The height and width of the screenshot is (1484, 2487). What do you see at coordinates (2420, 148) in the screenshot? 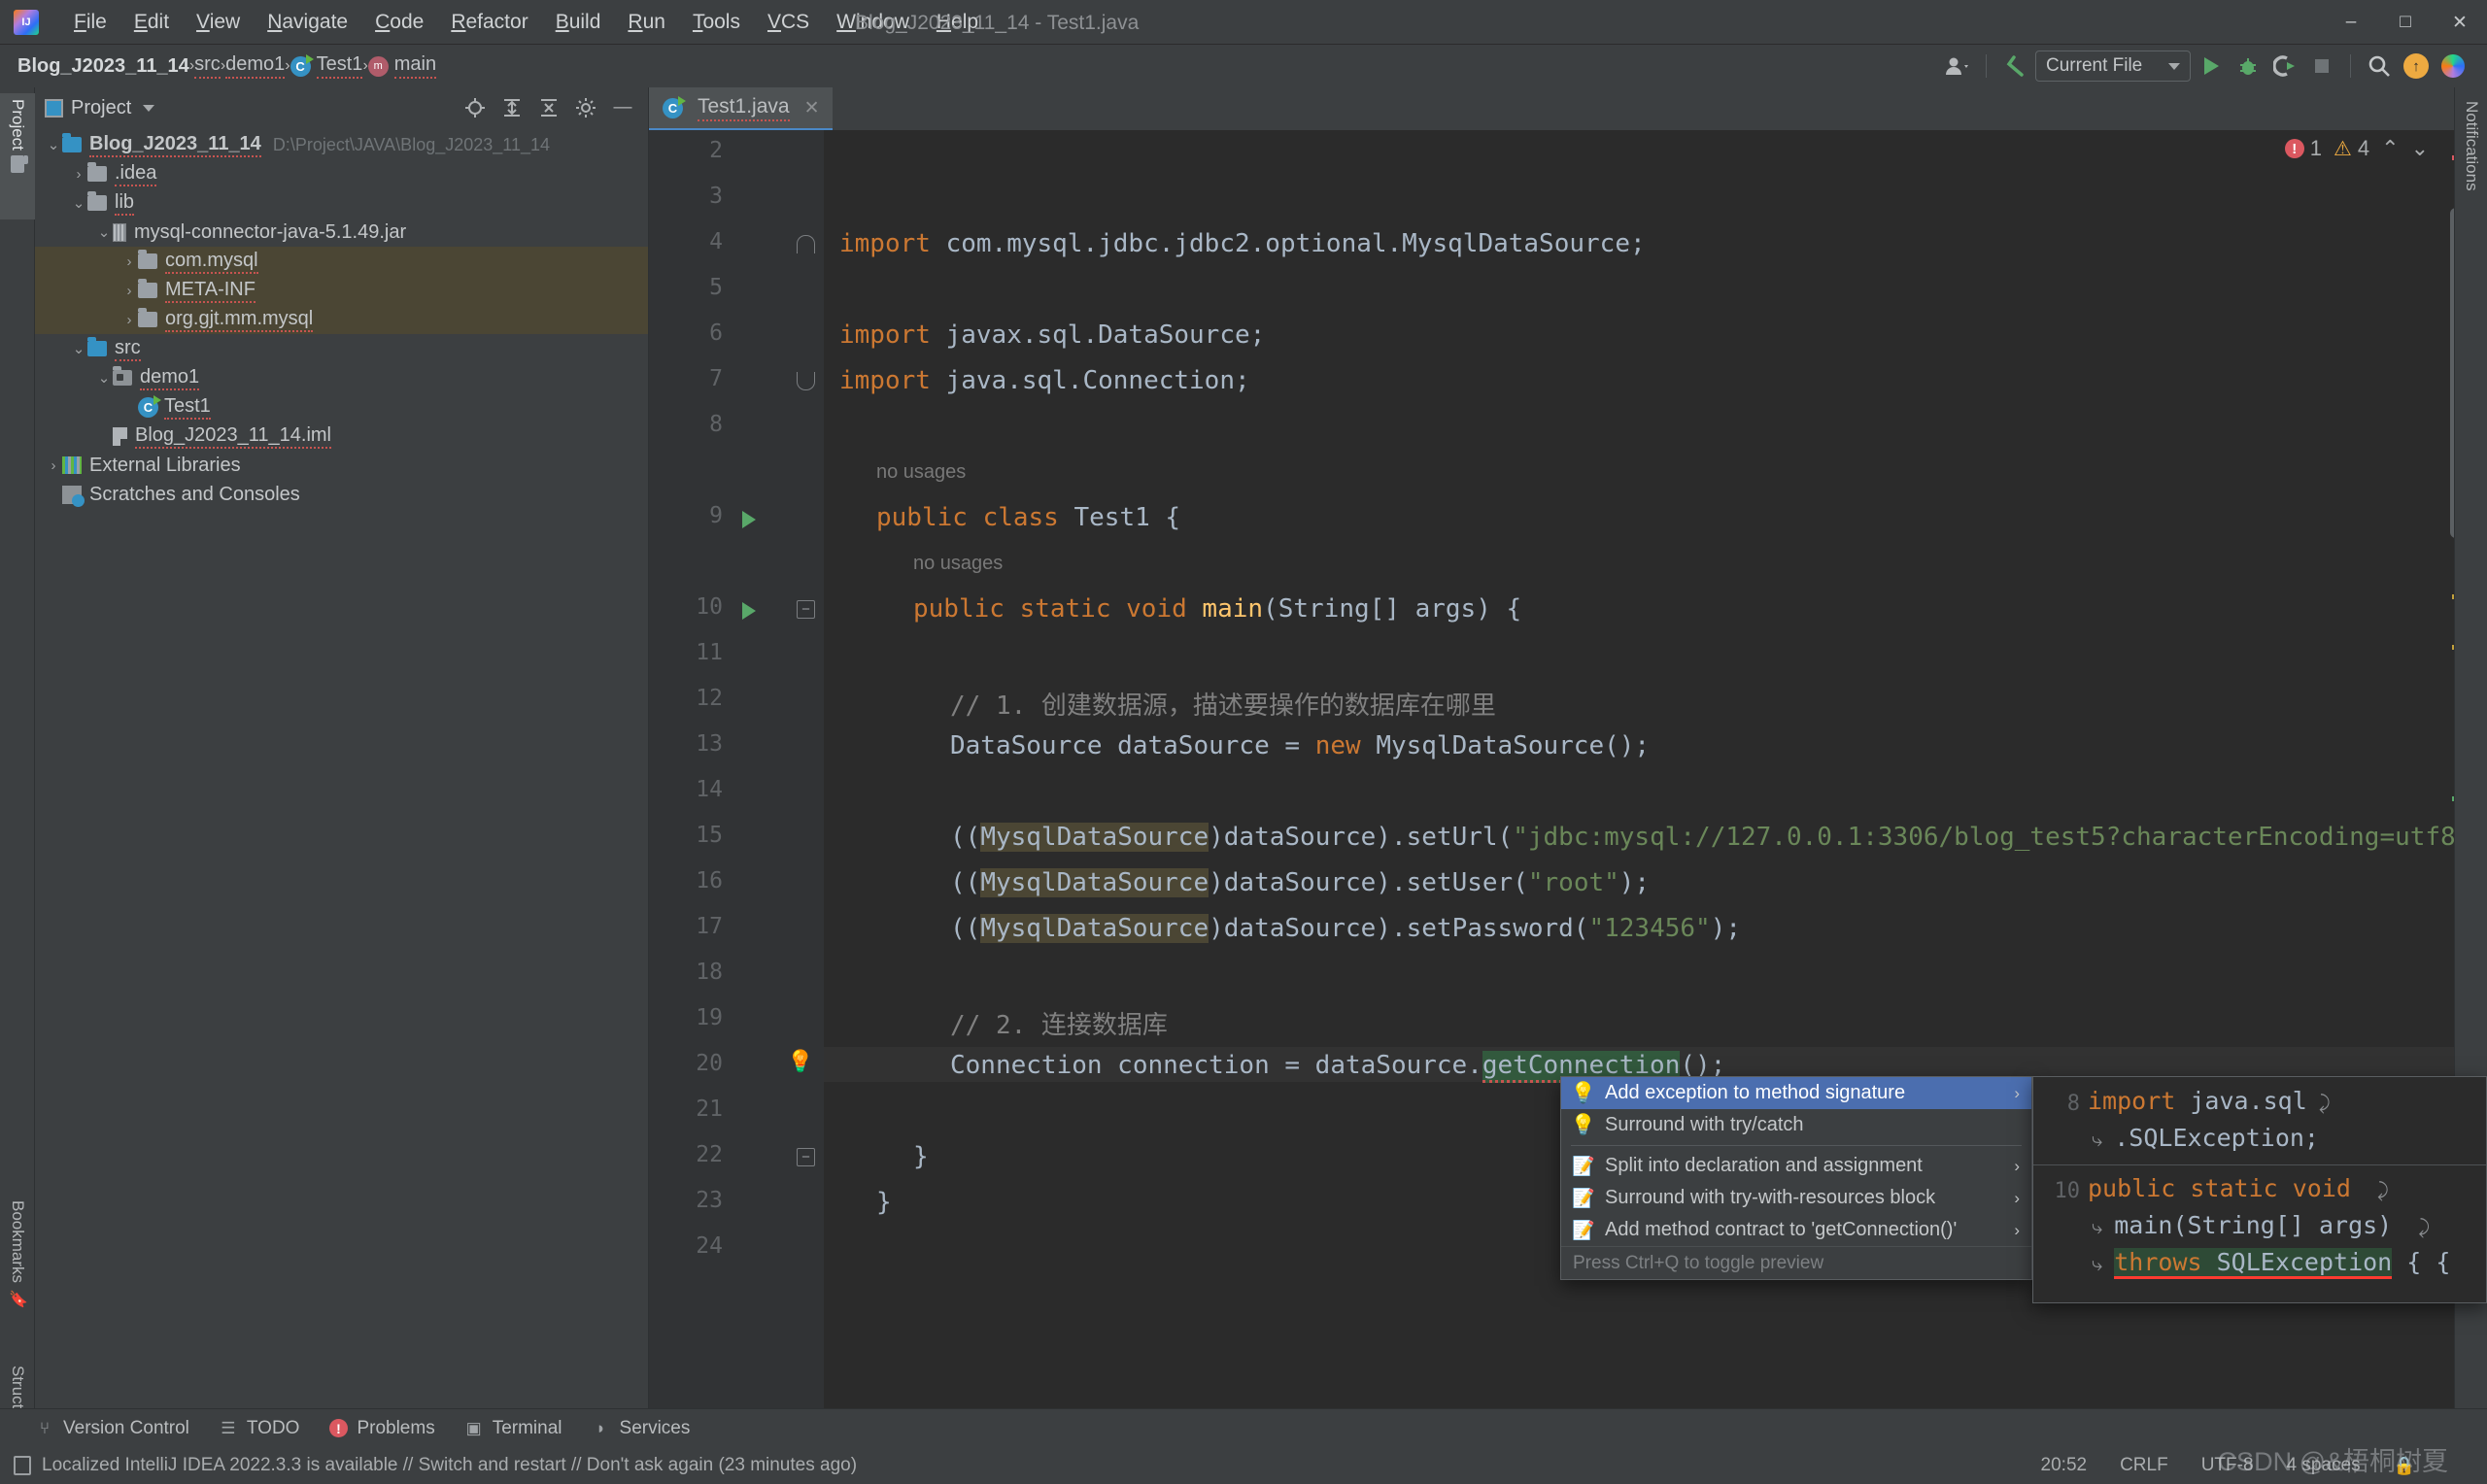
I see `next-problem-icon: ⌄` at bounding box center [2420, 148].